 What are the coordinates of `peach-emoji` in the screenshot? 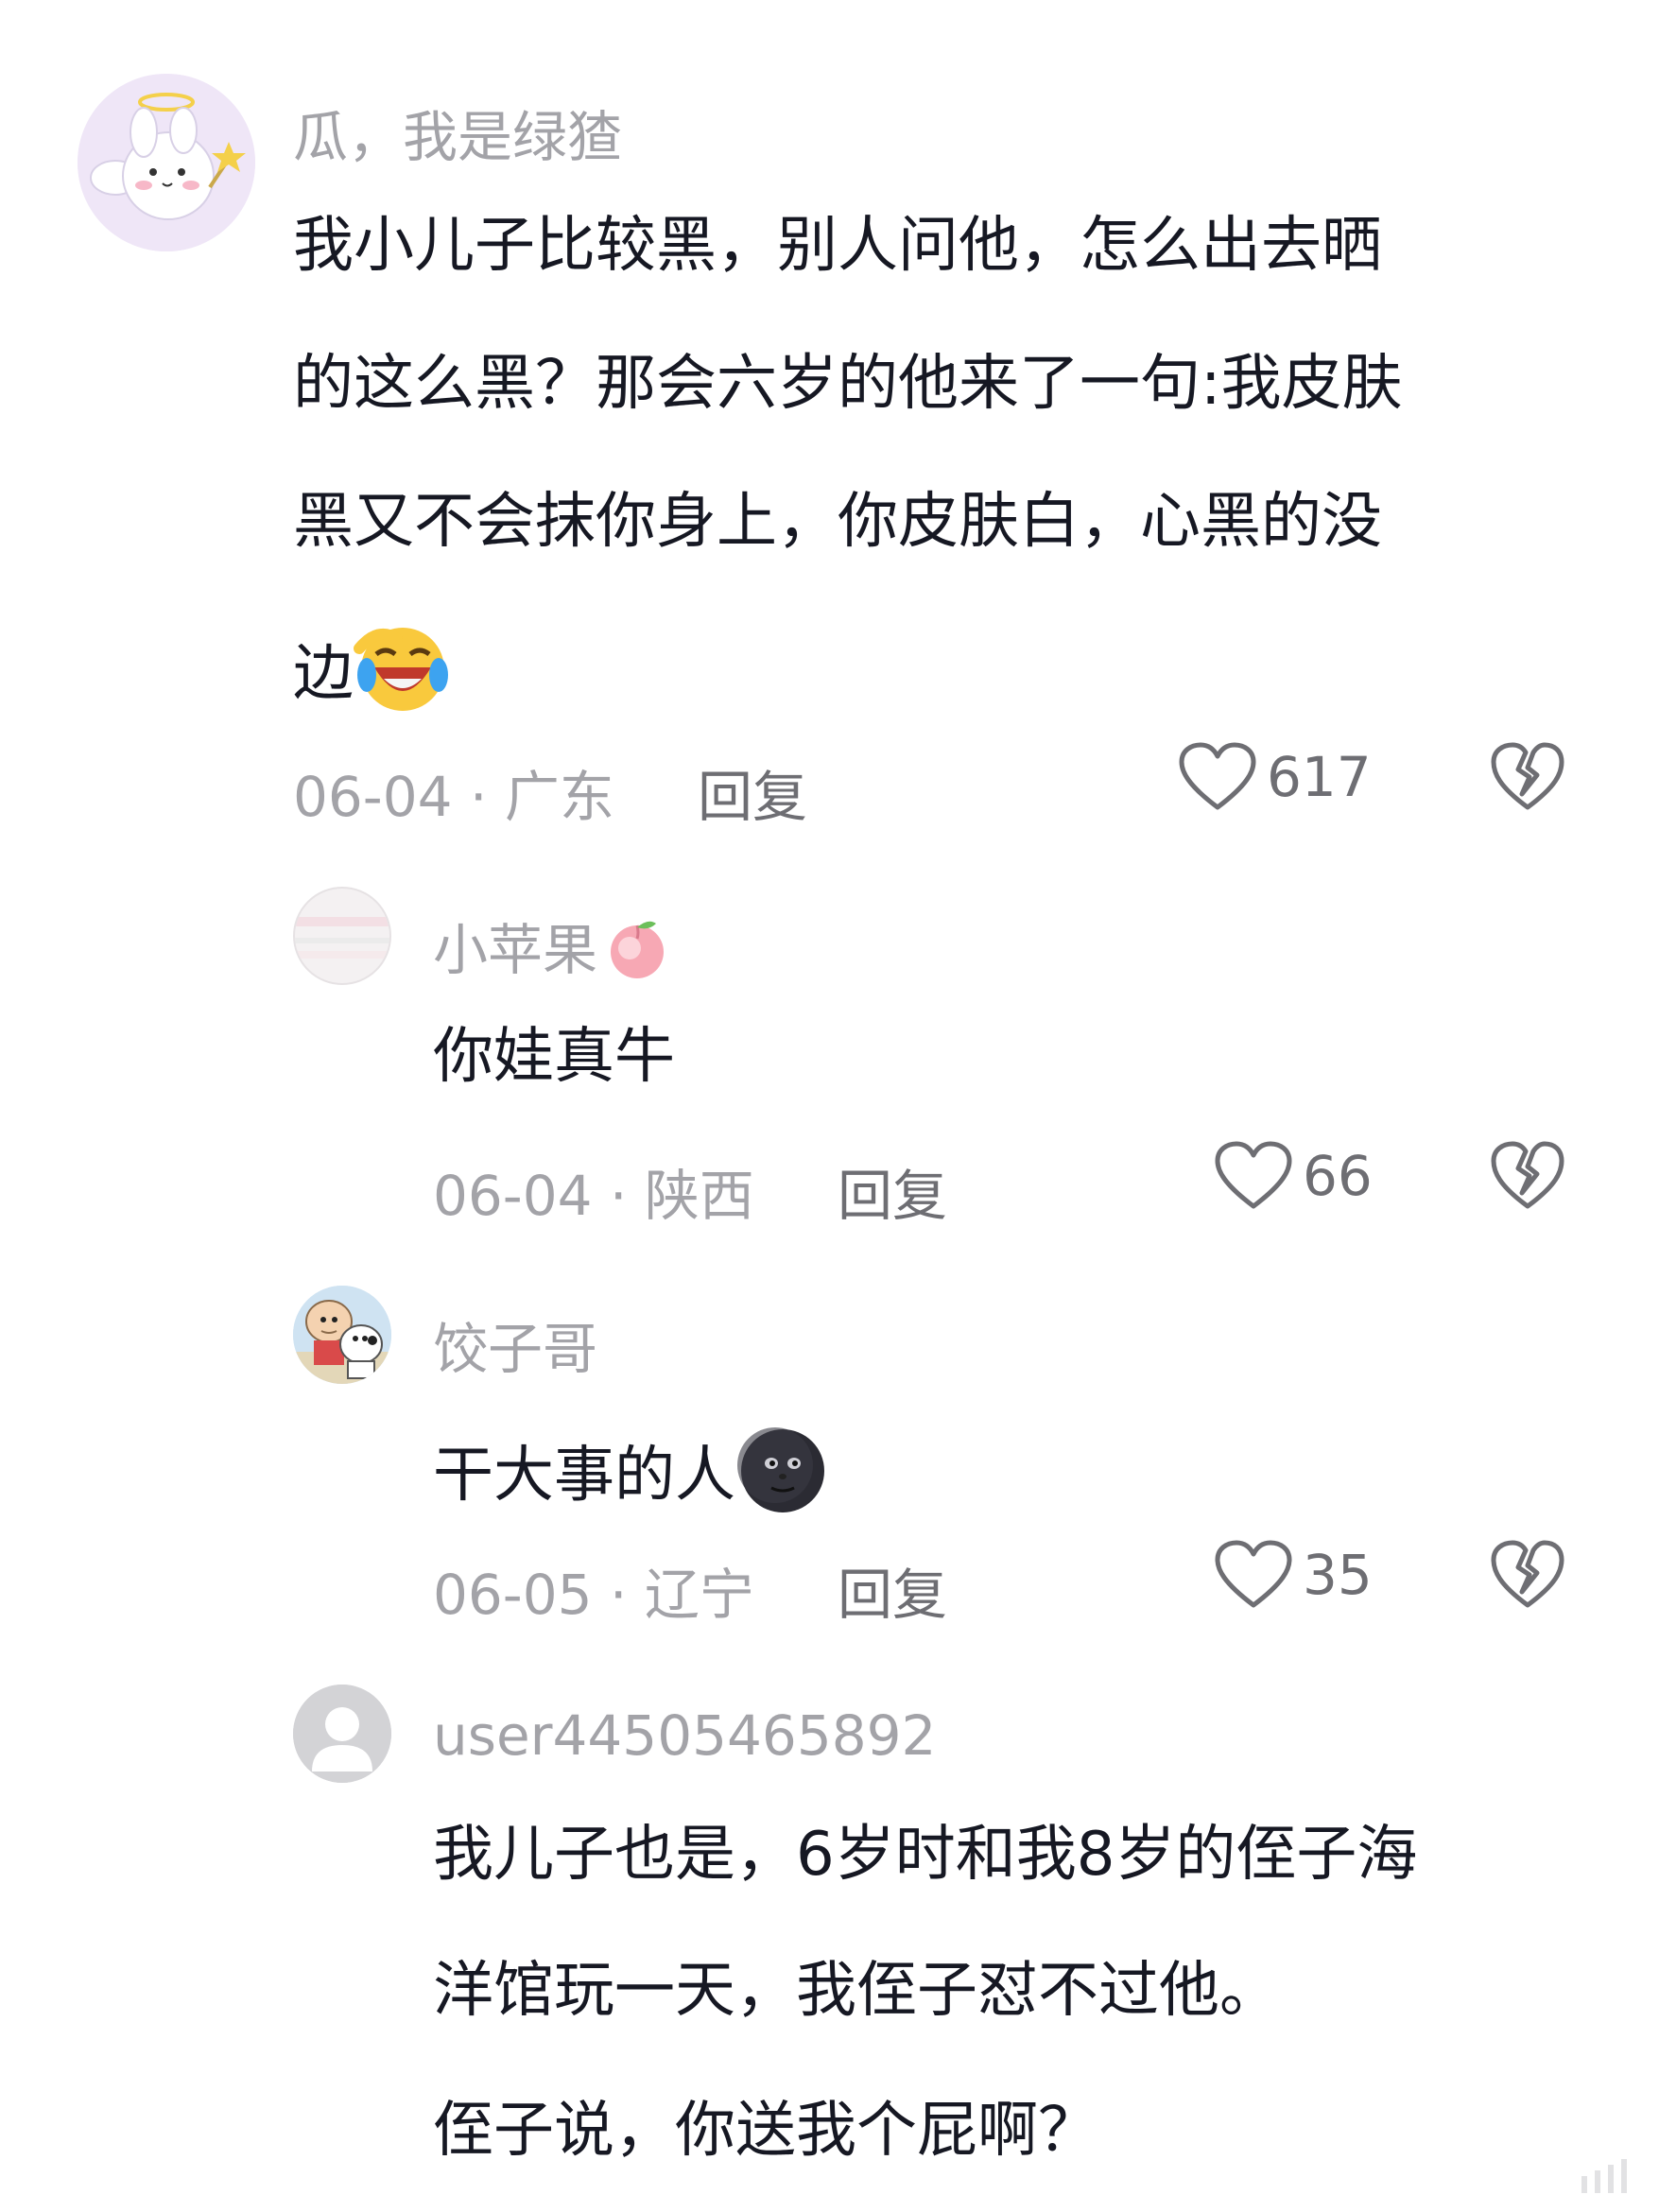 It's located at (637, 946).